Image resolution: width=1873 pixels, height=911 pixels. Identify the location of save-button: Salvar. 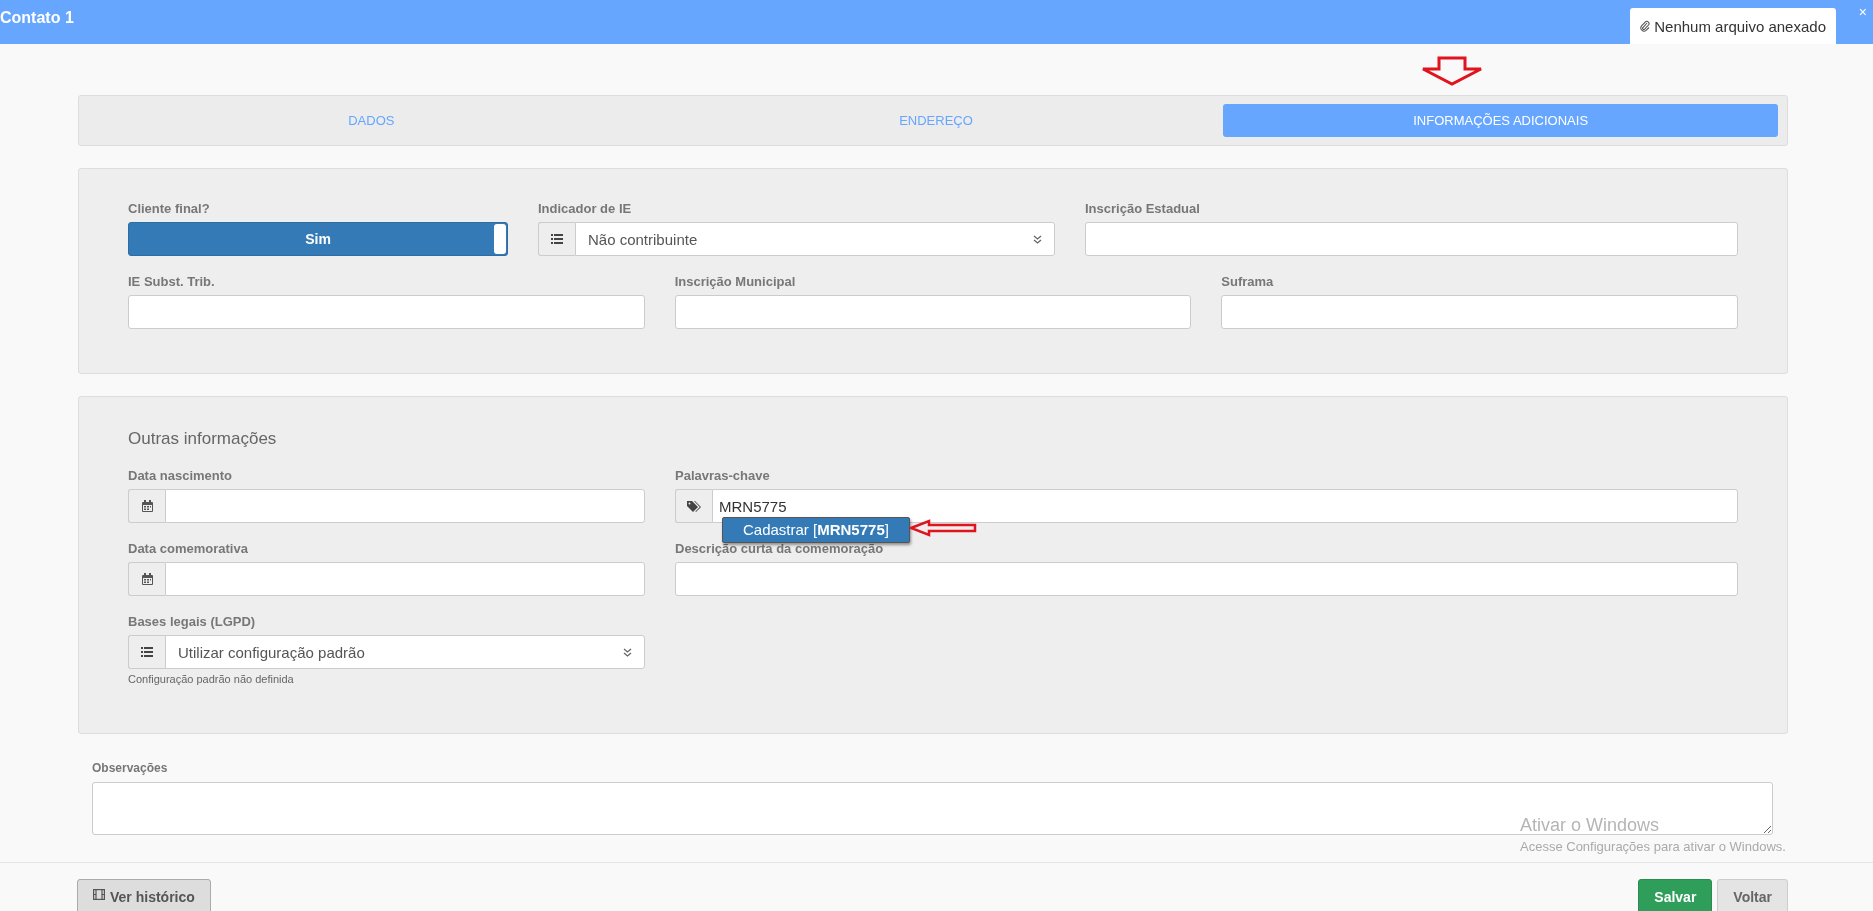
(1675, 895).